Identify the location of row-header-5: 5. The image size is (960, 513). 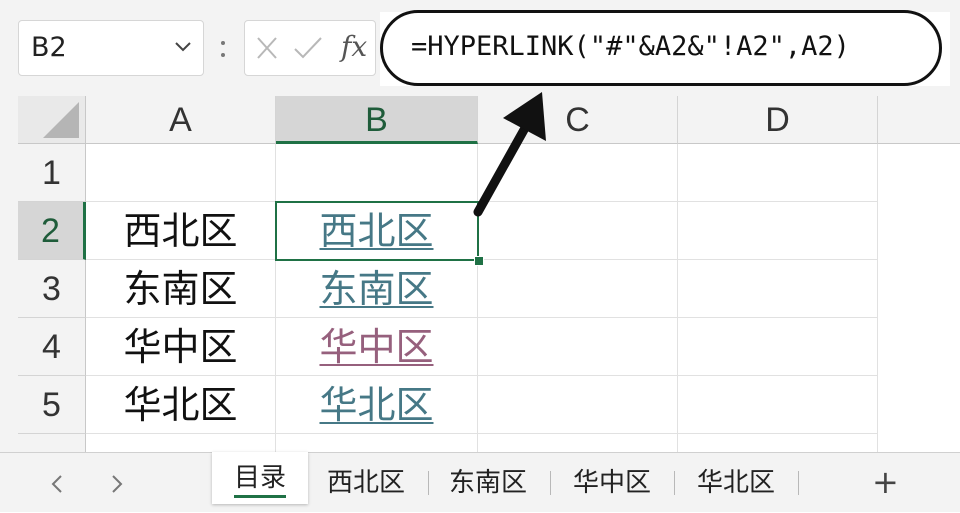
(52, 405).